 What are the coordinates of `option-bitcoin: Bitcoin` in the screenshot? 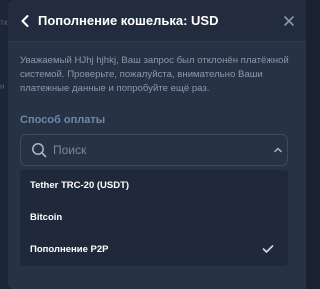 It's located at (154, 218).